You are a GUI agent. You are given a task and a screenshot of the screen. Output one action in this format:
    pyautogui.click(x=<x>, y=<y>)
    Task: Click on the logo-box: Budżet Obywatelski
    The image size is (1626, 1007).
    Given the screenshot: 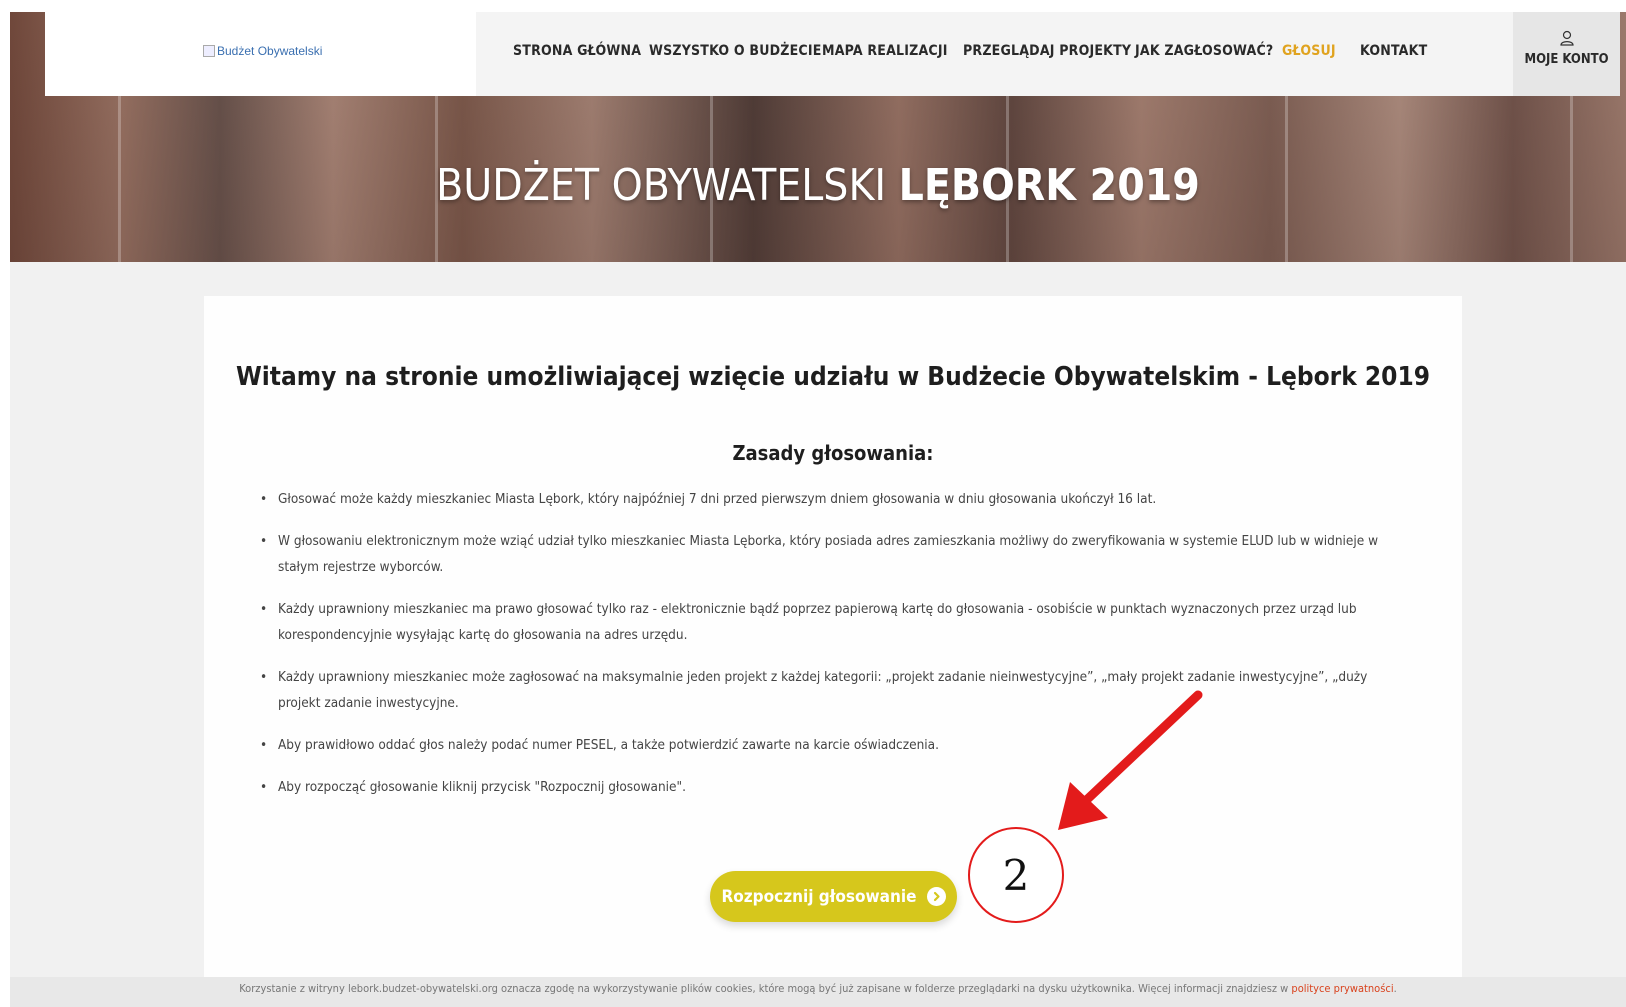 What is the action you would take?
    pyautogui.click(x=260, y=54)
    